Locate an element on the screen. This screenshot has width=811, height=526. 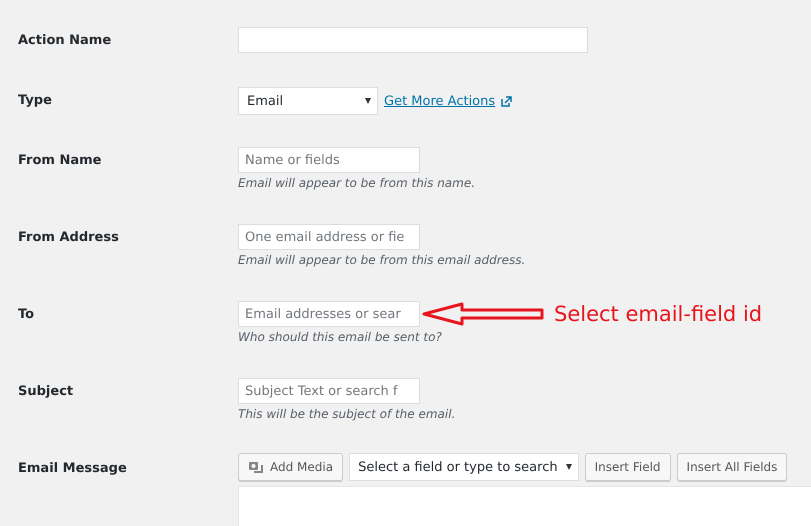
field-description: Email will appear to be from this email address. is located at coordinates (382, 260).